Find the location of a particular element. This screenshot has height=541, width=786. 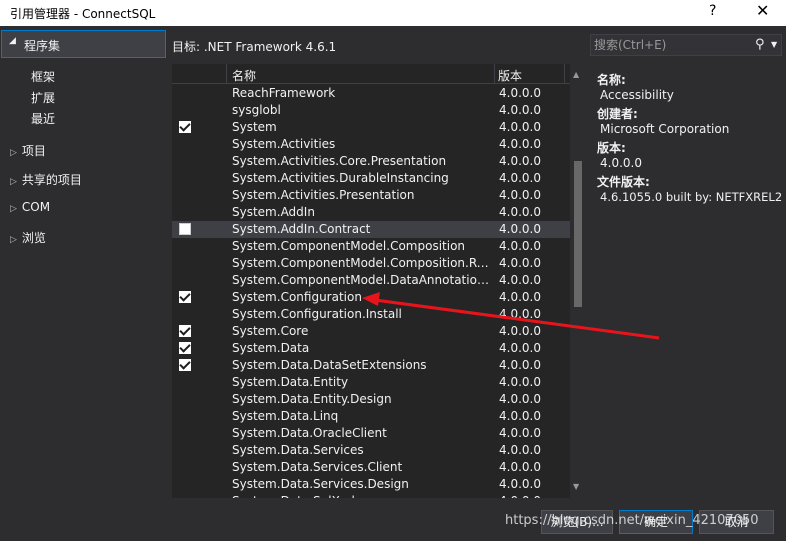

sidebar-item-extensions: 扩展 is located at coordinates (43, 97).